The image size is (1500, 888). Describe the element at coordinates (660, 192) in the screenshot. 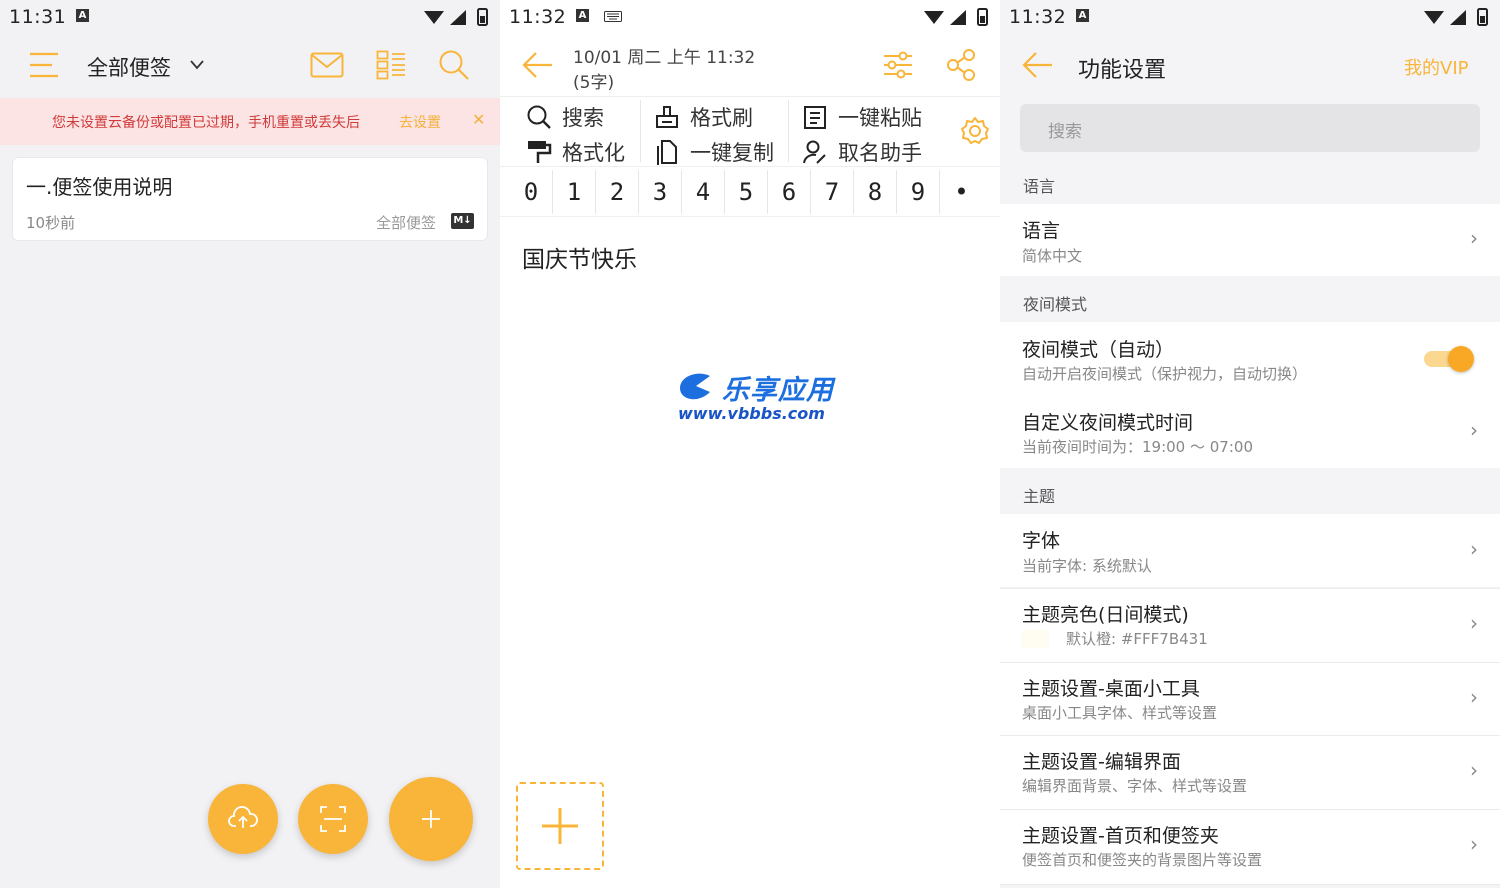

I see `digit-key: 3` at that location.